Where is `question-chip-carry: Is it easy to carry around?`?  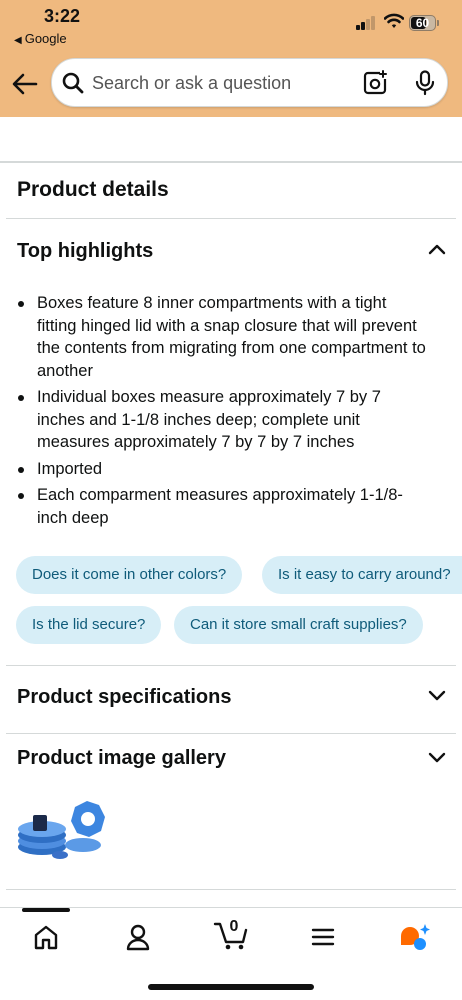
question-chip-carry: Is it easy to carry around? is located at coordinates (362, 575).